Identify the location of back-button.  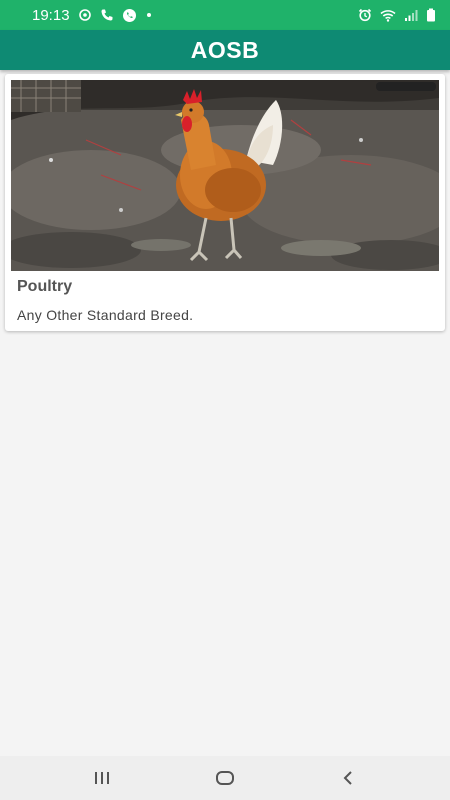
(348, 778).